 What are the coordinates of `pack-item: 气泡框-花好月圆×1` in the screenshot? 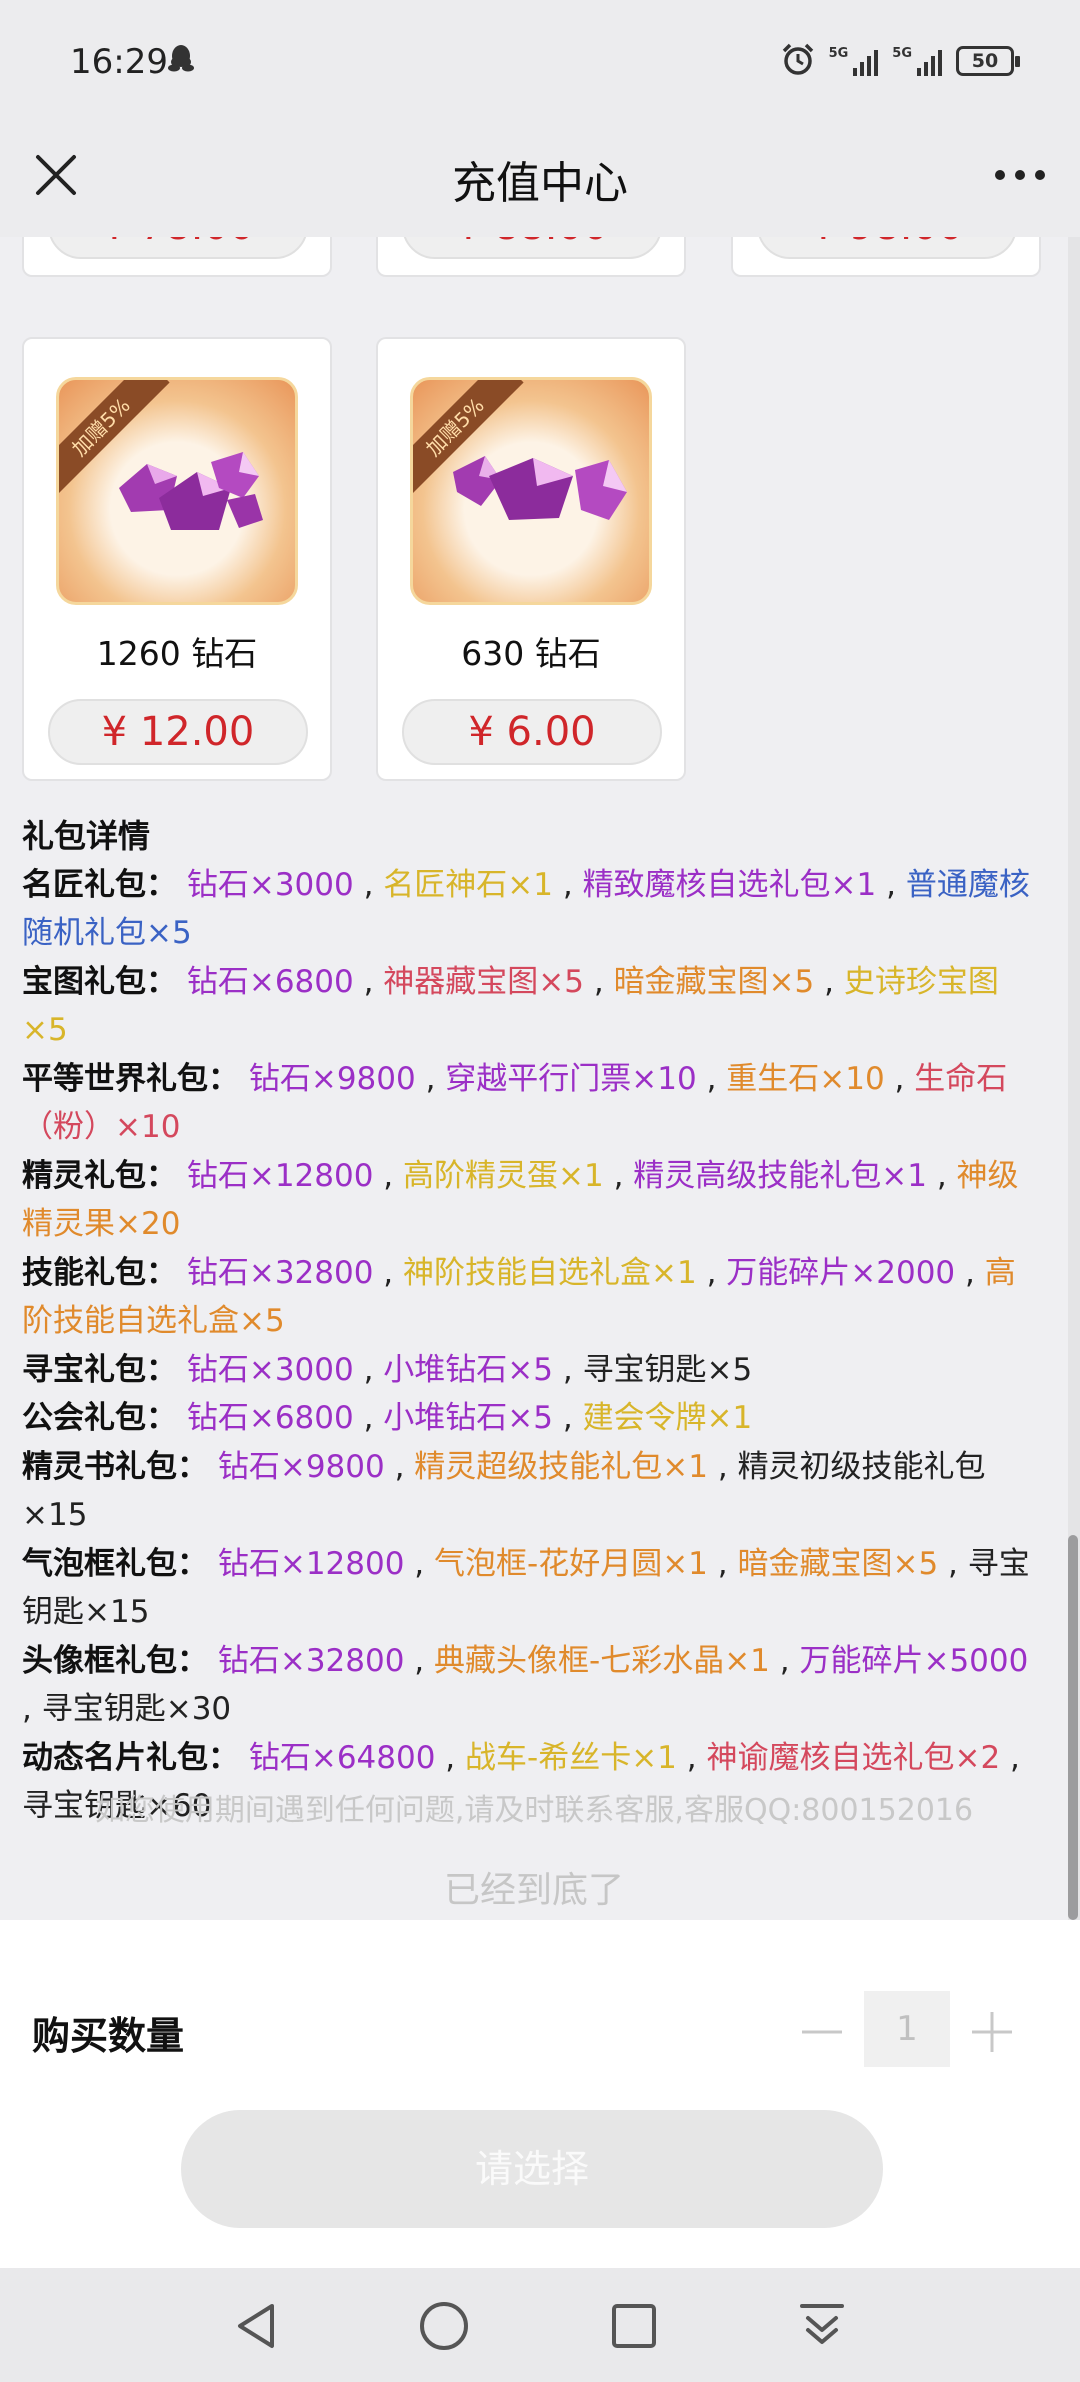 It's located at (571, 1563).